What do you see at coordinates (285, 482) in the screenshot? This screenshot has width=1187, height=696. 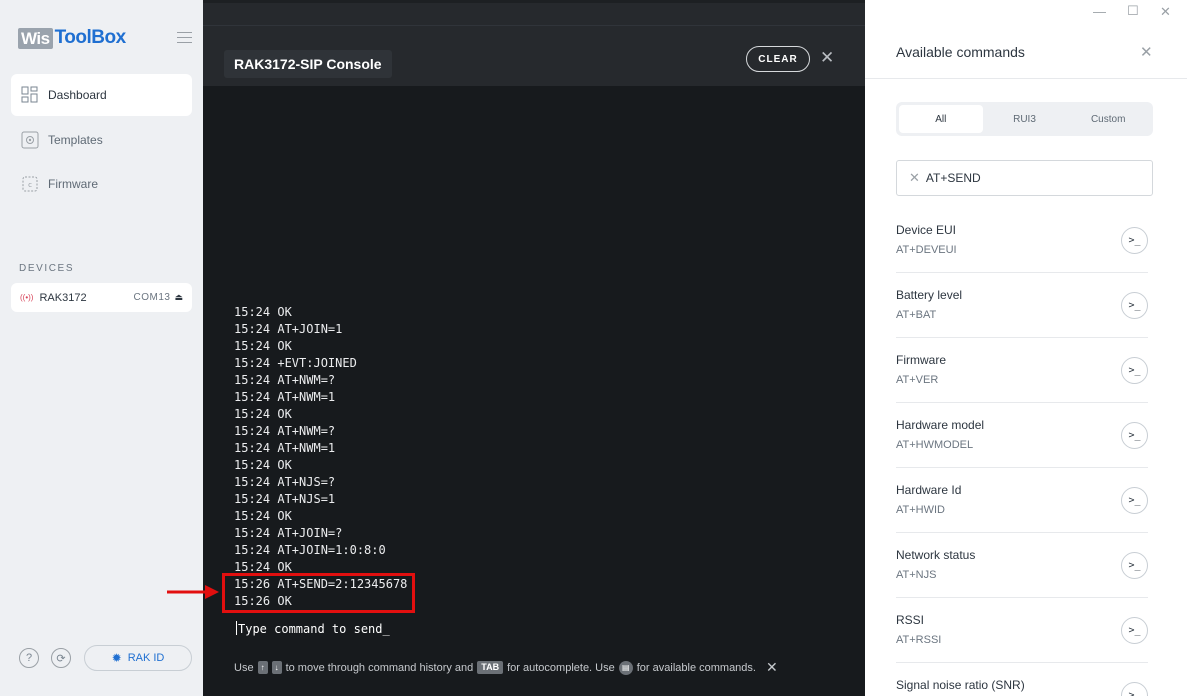 I see `log-line: 15:24 AT+NJS=?` at bounding box center [285, 482].